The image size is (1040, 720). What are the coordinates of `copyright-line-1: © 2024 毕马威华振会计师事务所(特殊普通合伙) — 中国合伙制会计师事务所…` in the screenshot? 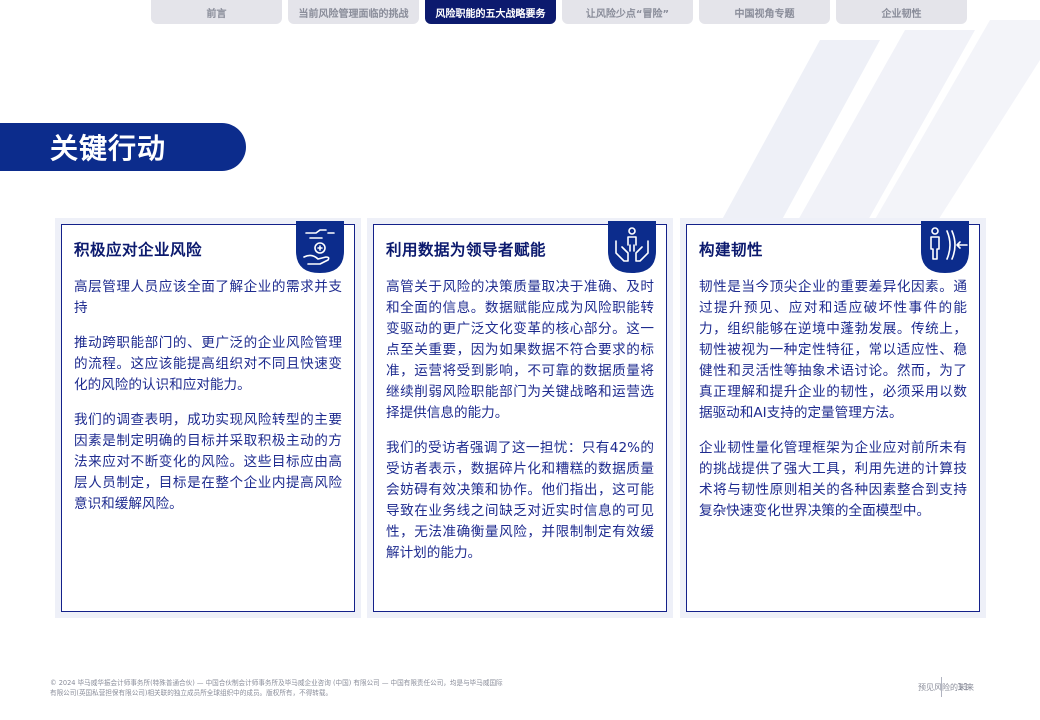 It's located at (276, 683).